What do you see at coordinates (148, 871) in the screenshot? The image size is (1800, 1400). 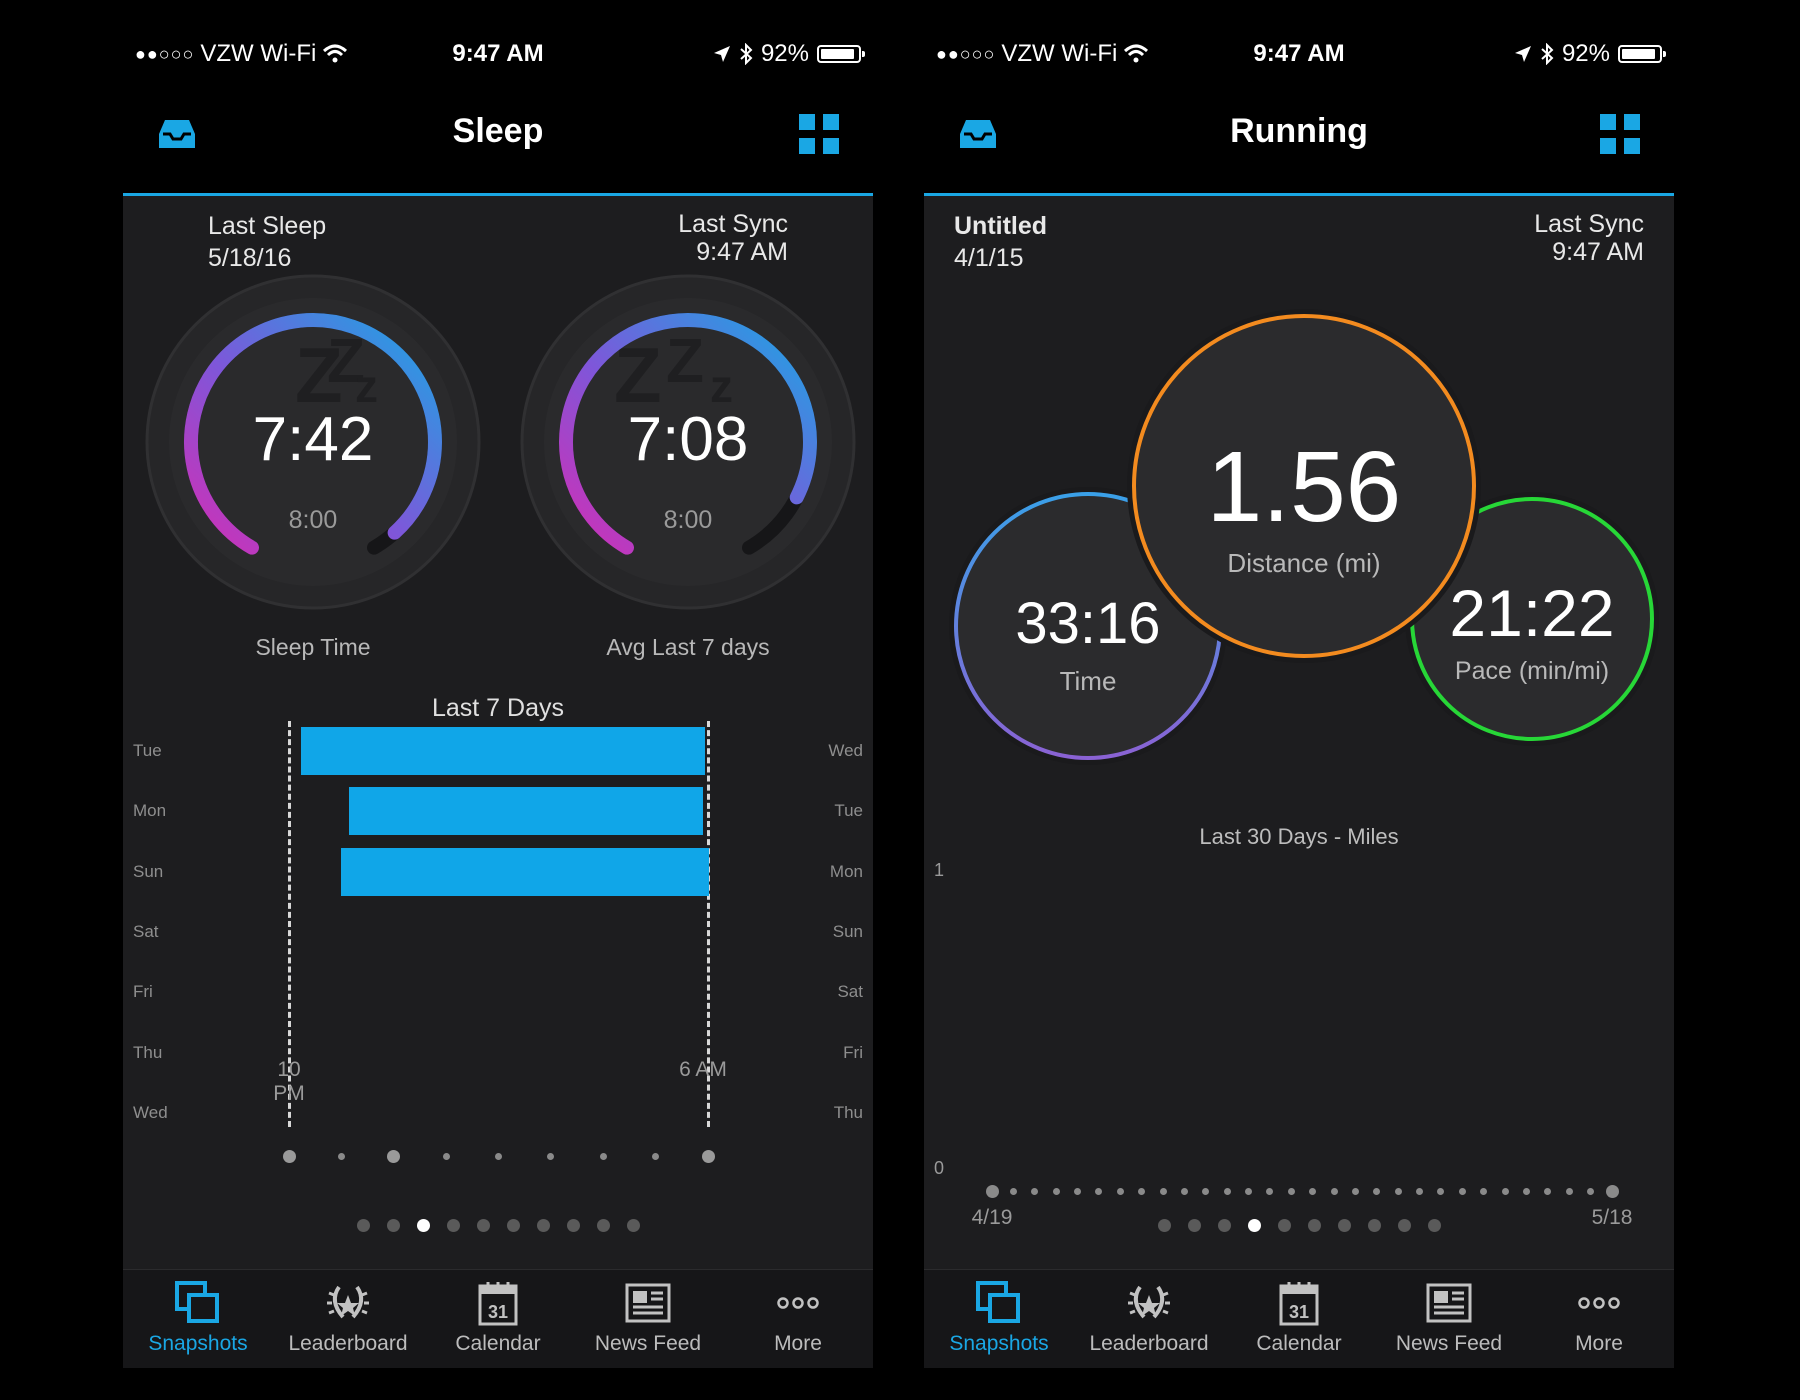 I see `day-label-left: Sun` at bounding box center [148, 871].